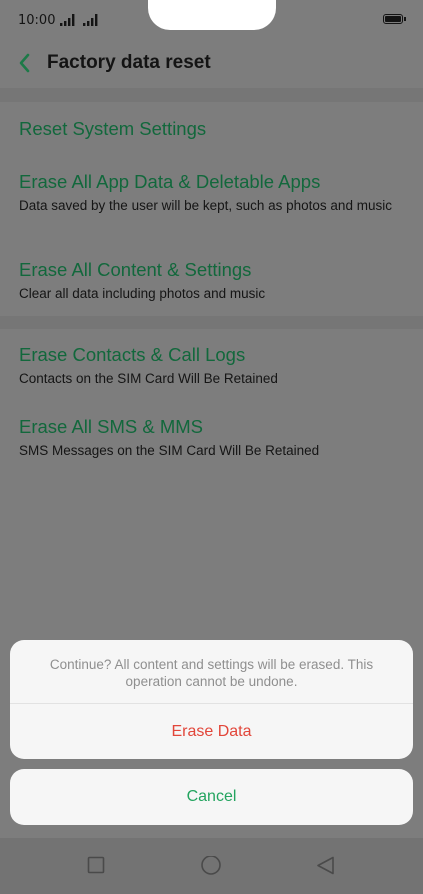 This screenshot has width=423, height=894. Describe the element at coordinates (212, 15) in the screenshot. I see `display-notch` at that location.